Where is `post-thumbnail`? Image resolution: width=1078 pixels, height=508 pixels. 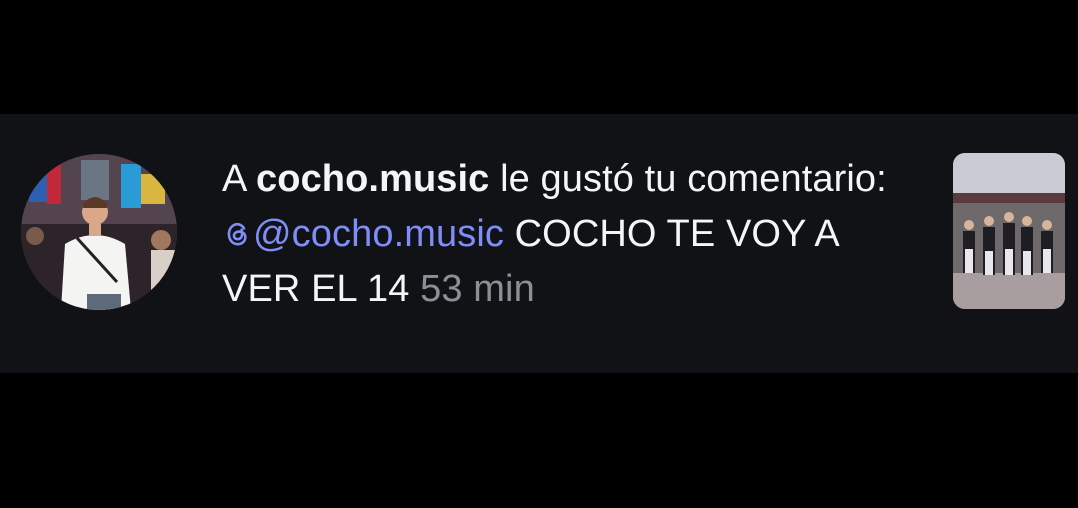 post-thumbnail is located at coordinates (1009, 231).